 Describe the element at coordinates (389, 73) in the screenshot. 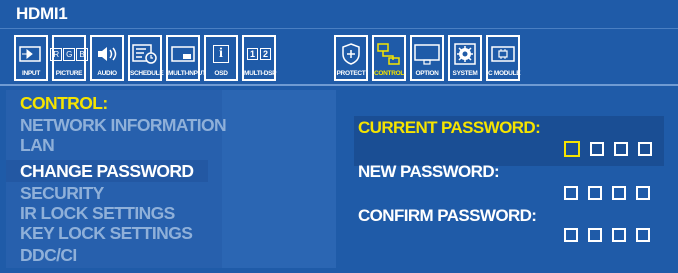

I see `toolbar-control-label: CONTROL` at that location.